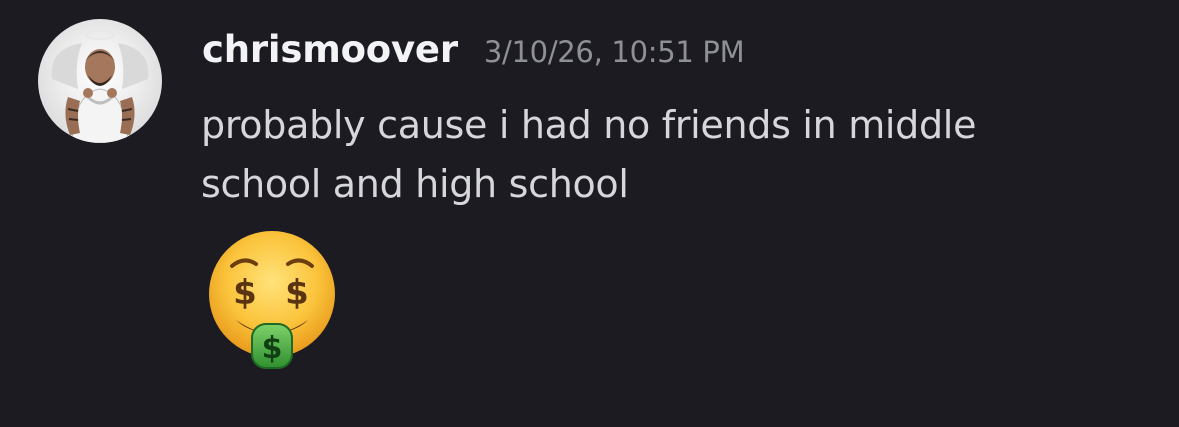  What do you see at coordinates (272, 300) in the screenshot?
I see `money-mouth-face-icon: $ $ $` at bounding box center [272, 300].